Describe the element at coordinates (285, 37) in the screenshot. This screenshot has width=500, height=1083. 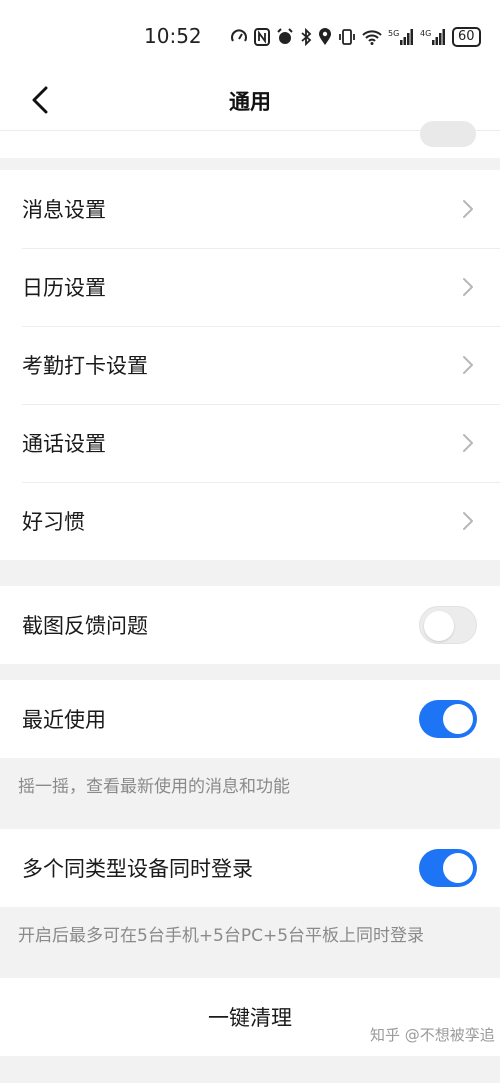
I see `alarm-icon` at that location.